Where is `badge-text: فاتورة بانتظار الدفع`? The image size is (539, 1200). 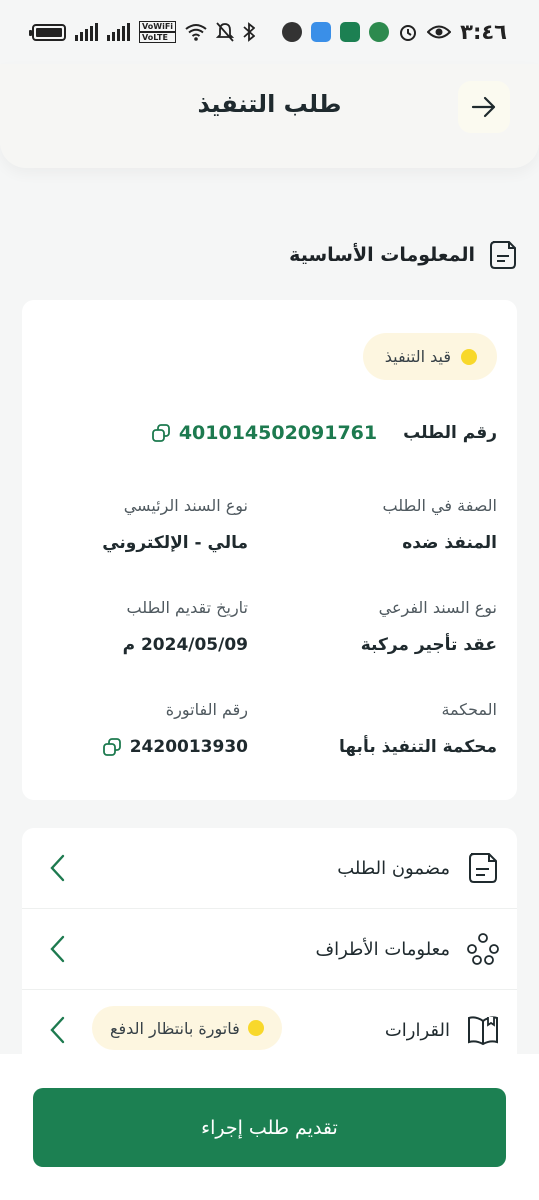
badge-text: فاتورة بانتظار الدفع is located at coordinates (175, 1028).